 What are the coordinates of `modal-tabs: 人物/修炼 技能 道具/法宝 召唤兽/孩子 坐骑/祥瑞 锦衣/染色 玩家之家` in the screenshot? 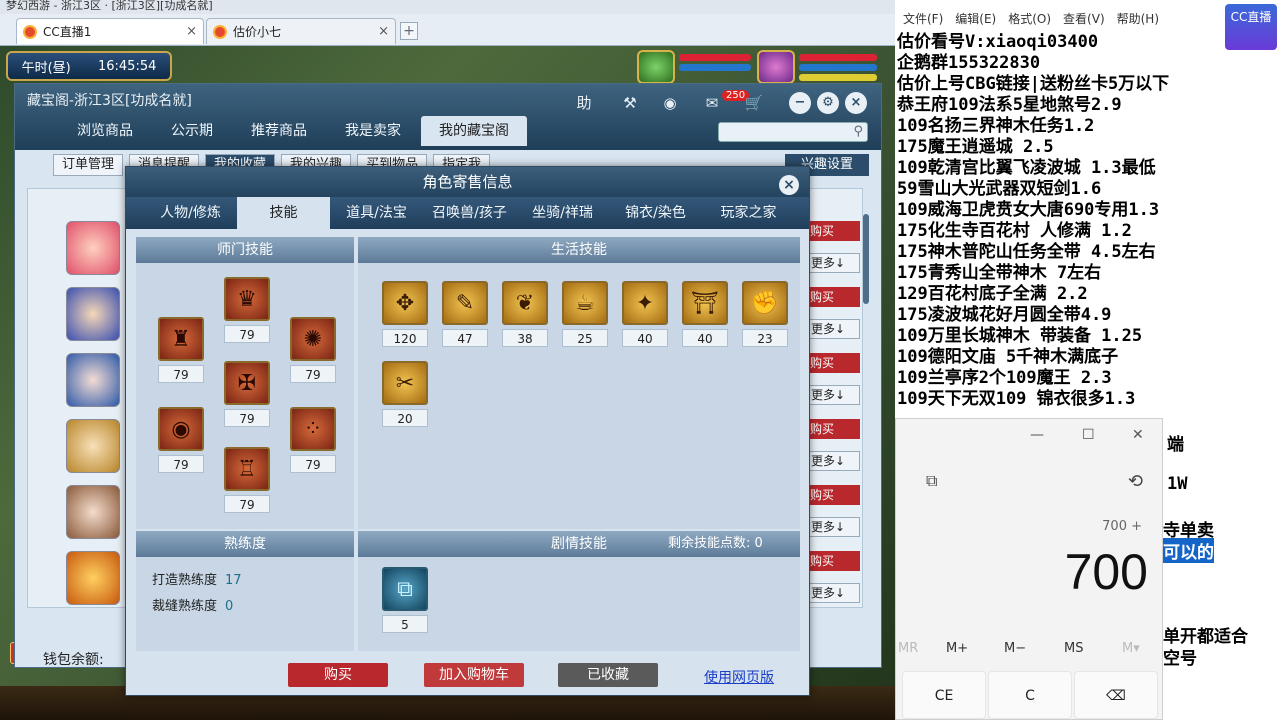 It's located at (467, 213).